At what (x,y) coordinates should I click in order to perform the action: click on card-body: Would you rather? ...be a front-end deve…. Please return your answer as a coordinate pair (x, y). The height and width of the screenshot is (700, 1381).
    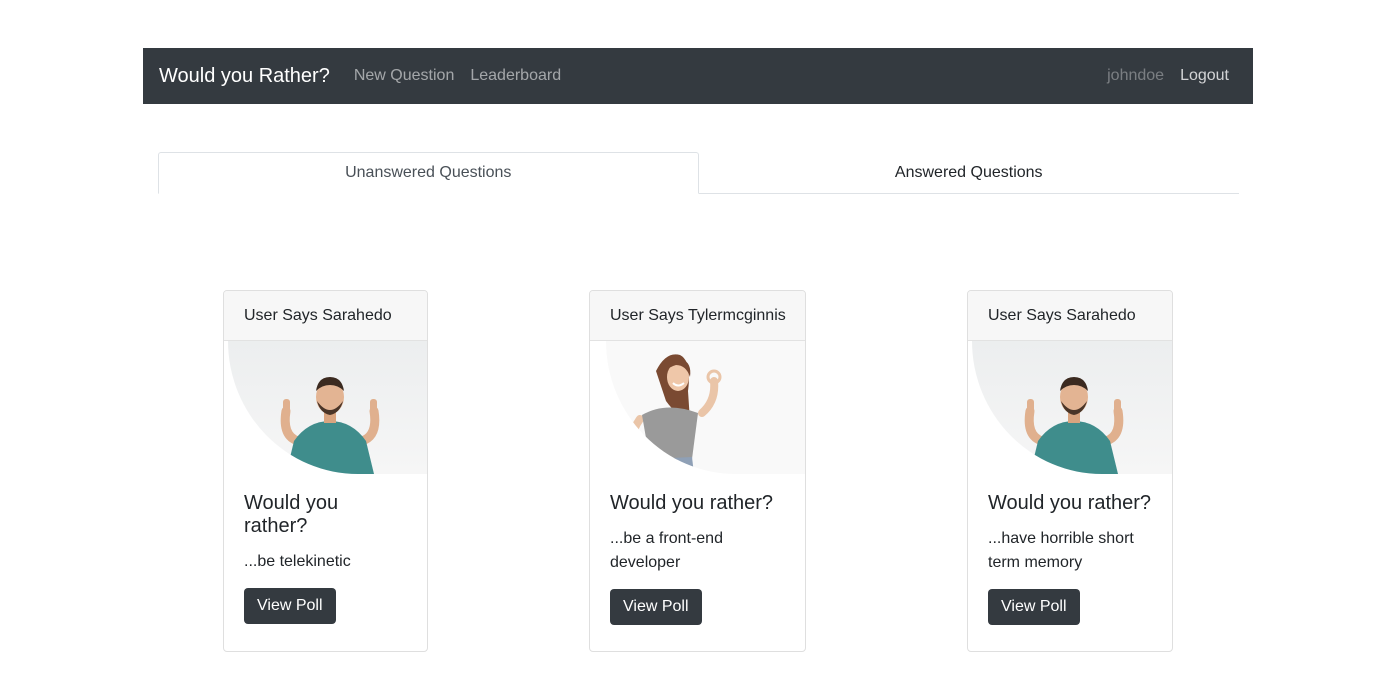
    Looking at the image, I should click on (697, 549).